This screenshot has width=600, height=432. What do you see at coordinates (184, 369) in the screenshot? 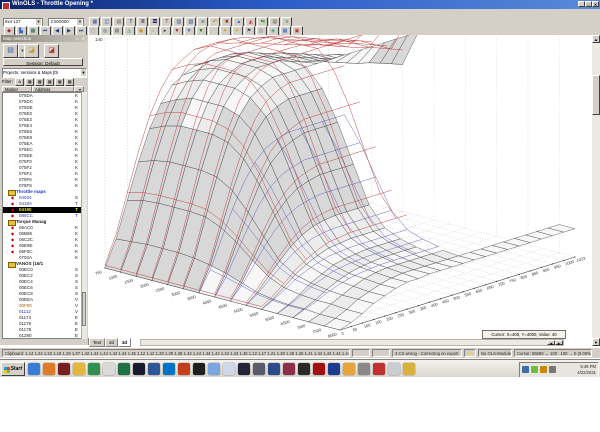
I see `taskbar-excel-x-icon` at bounding box center [184, 369].